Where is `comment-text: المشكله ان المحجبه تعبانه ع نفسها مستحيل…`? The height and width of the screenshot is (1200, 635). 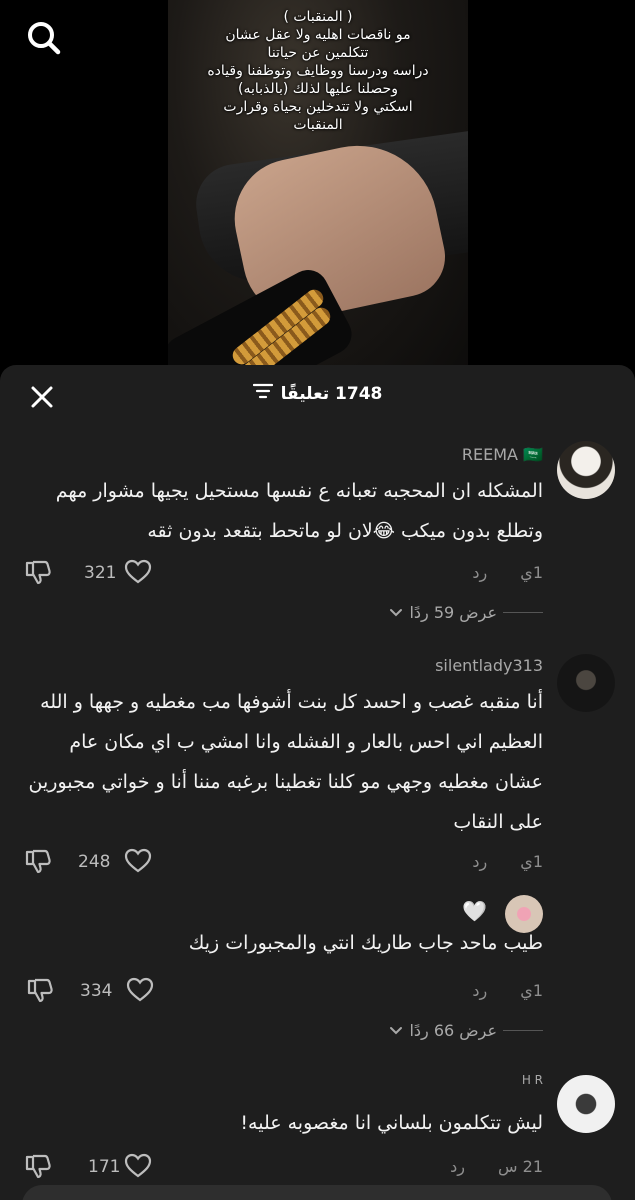
comment-text: المشكله ان المحجبه تعبانه ع نفسها مستحيل… is located at coordinates (299, 511).